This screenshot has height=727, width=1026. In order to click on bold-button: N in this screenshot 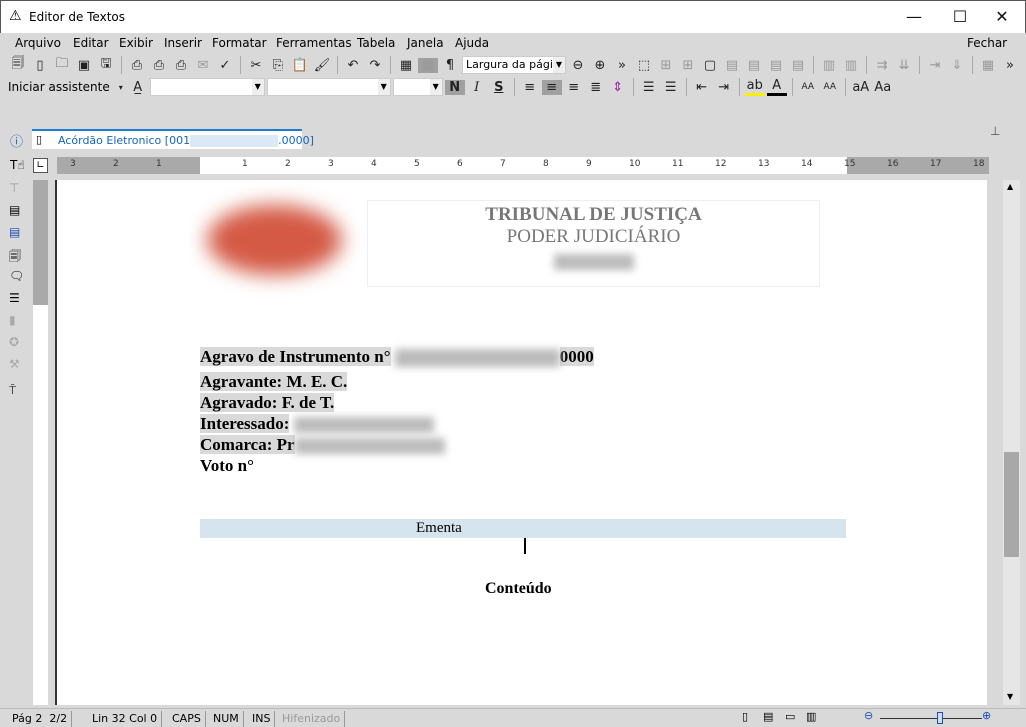, I will do `click(454, 87)`.